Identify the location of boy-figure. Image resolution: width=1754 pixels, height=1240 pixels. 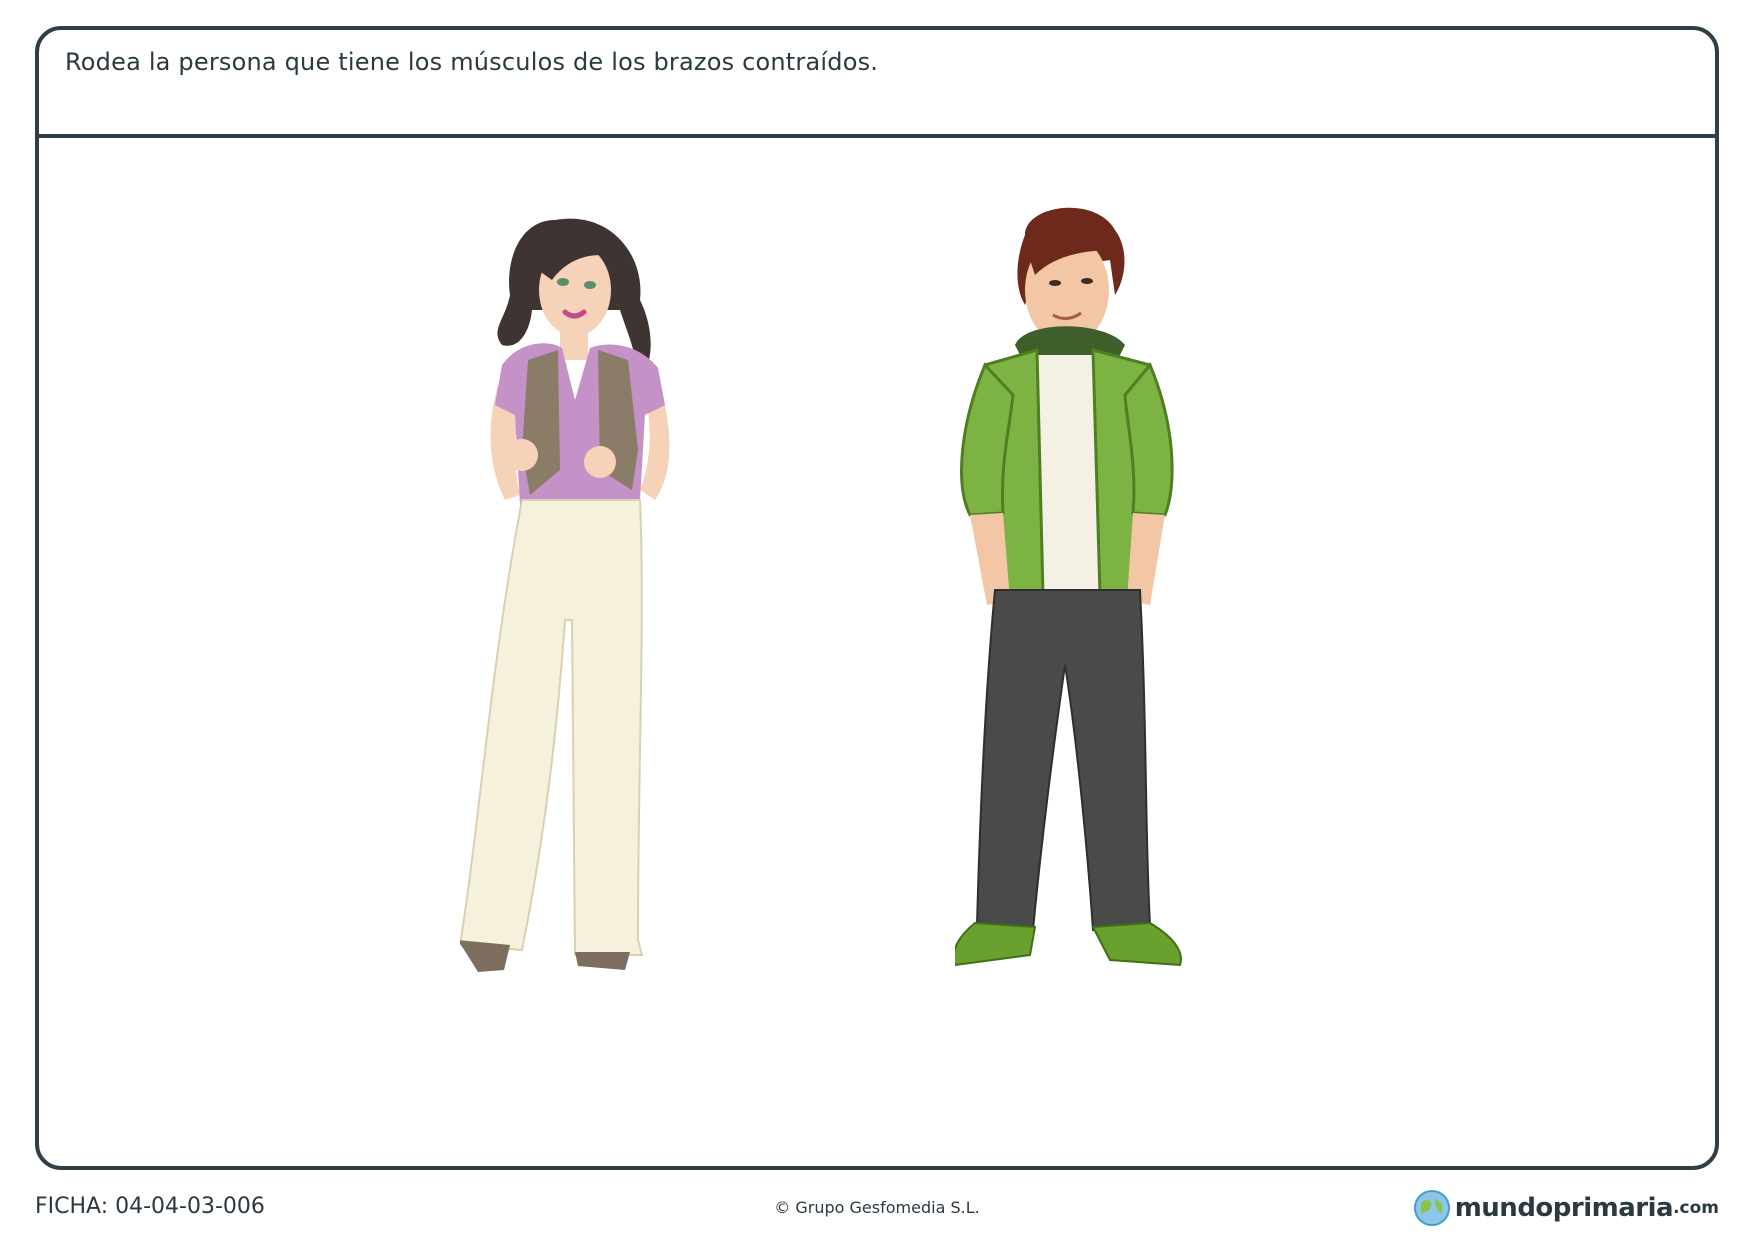
(1125, 657).